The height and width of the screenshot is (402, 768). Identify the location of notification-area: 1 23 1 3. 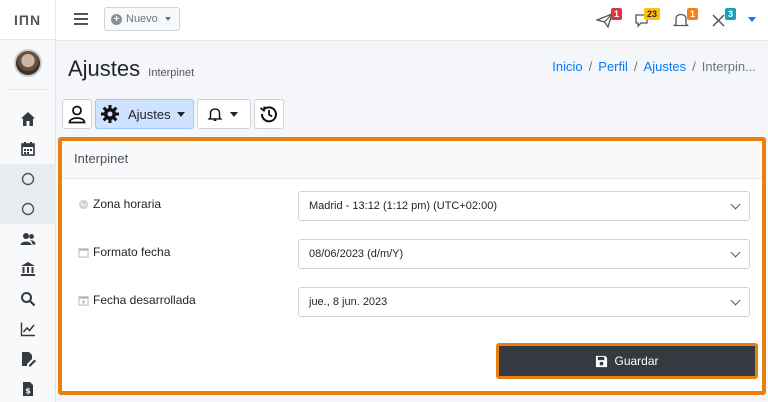
(676, 19).